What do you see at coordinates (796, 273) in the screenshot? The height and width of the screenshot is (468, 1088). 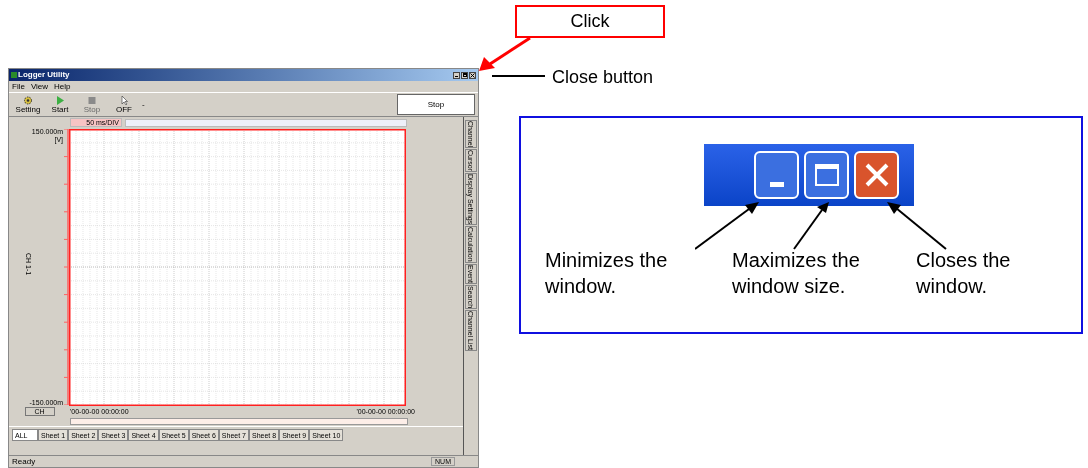 I see `button-caption: Maximizes the window size.` at bounding box center [796, 273].